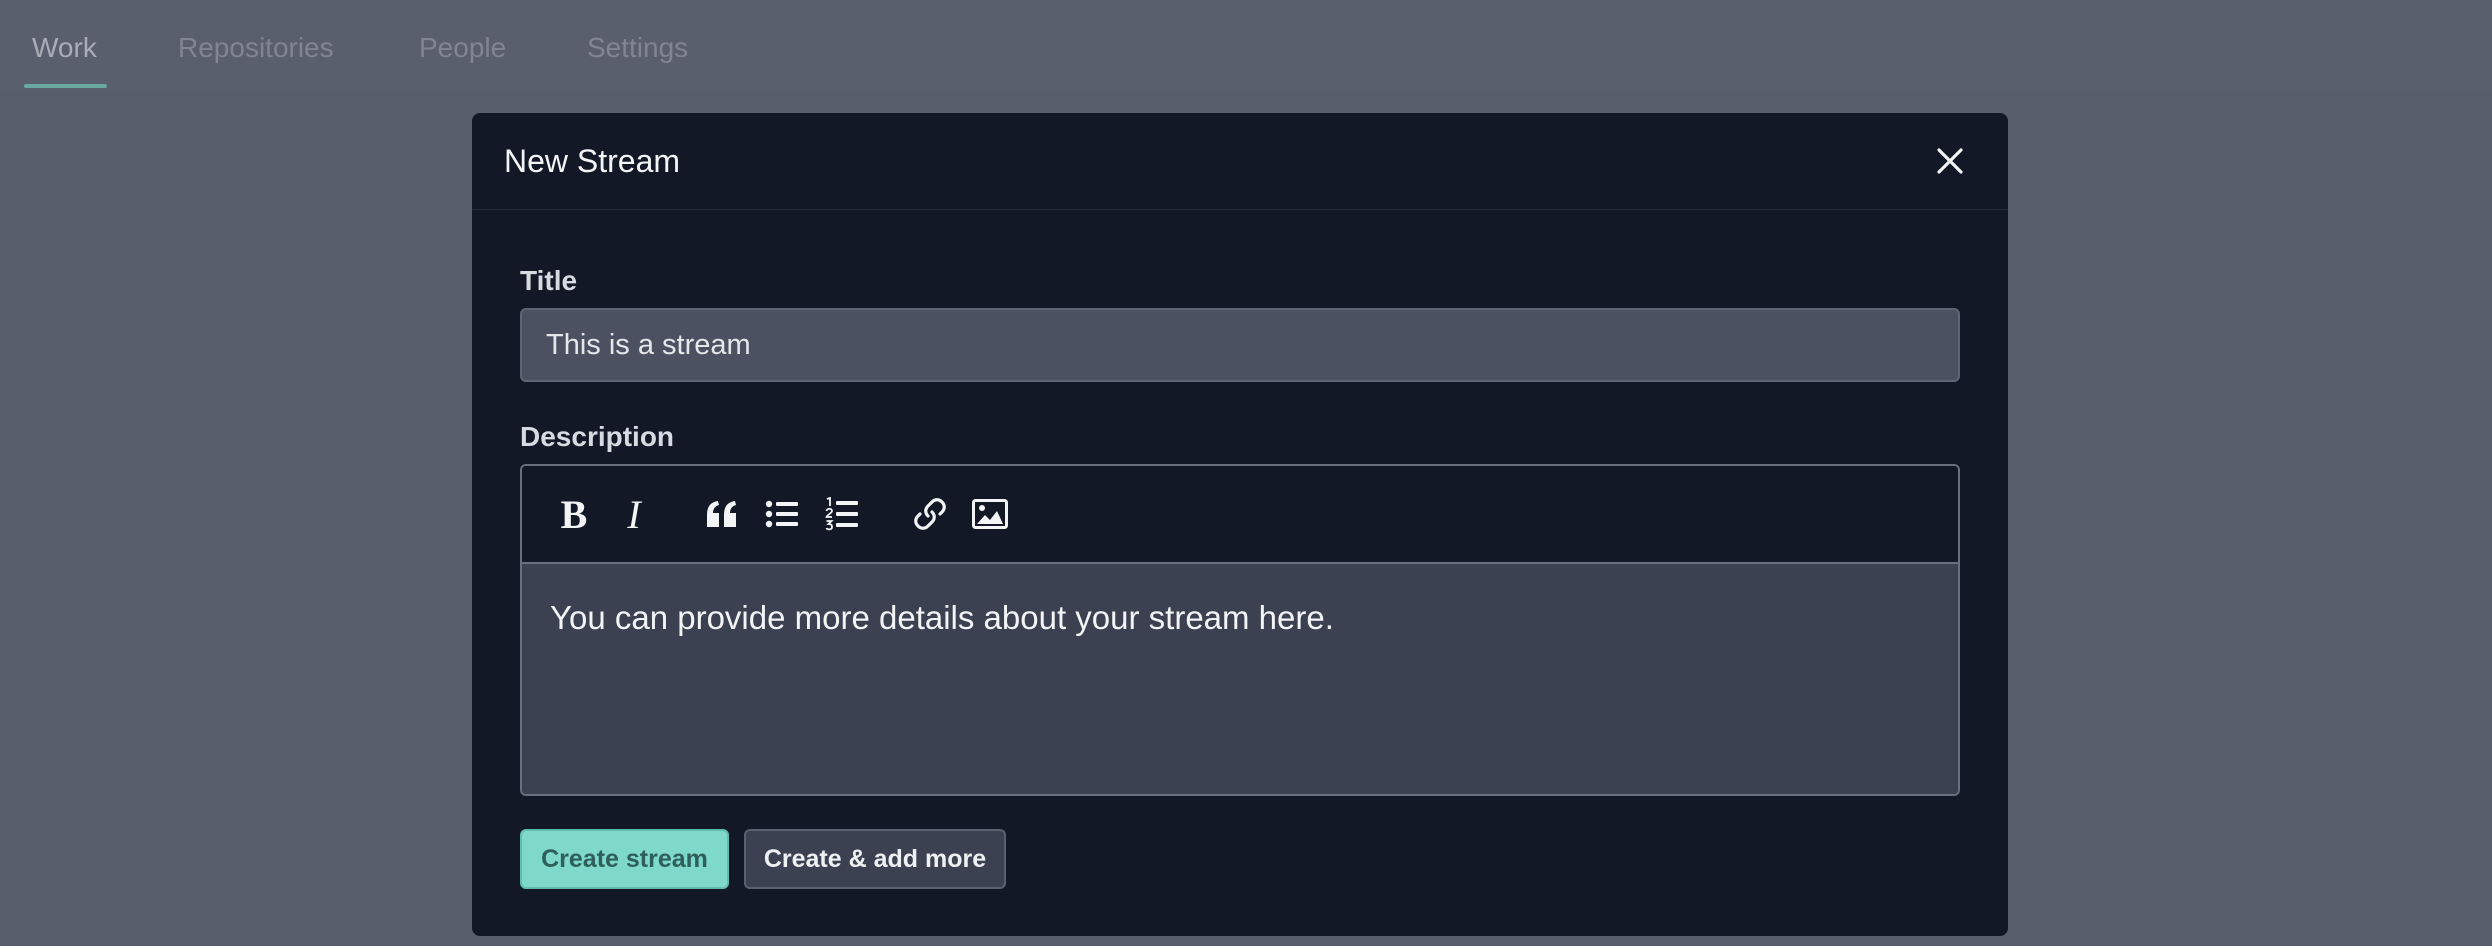 The height and width of the screenshot is (946, 2492). What do you see at coordinates (1240, 161) in the screenshot?
I see `modal-header: New Stream` at bounding box center [1240, 161].